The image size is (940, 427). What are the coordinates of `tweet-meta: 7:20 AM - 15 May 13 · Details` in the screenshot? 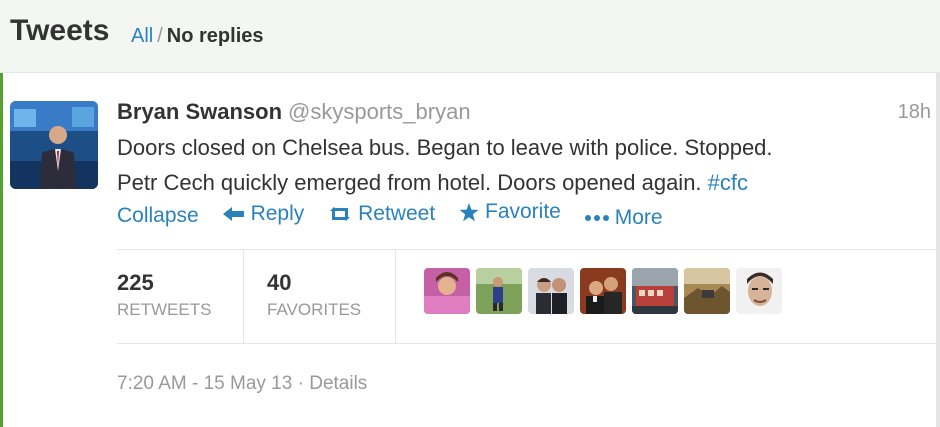 It's located at (242, 384).